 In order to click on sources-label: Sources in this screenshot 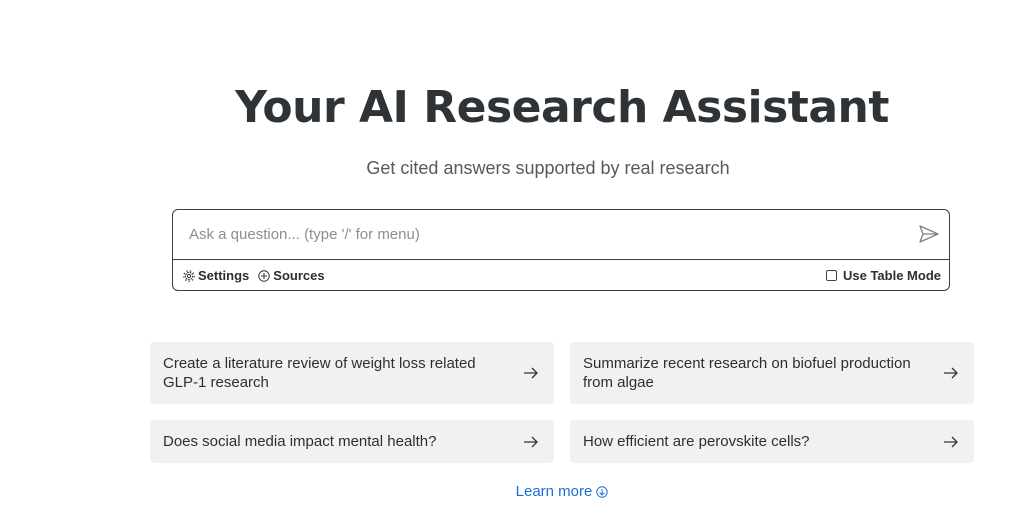, I will do `click(299, 275)`.